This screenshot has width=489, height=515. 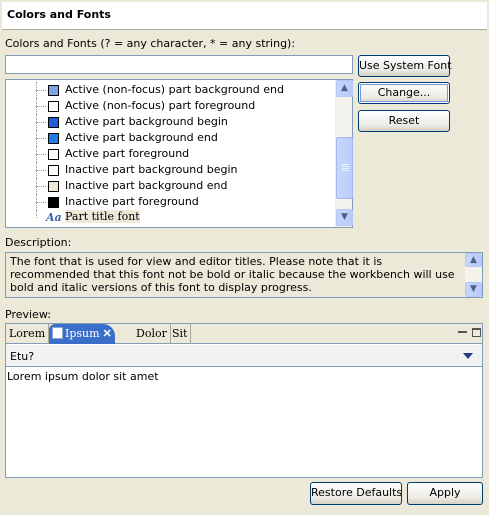 I want to click on scroll-thumb, so click(x=344, y=168).